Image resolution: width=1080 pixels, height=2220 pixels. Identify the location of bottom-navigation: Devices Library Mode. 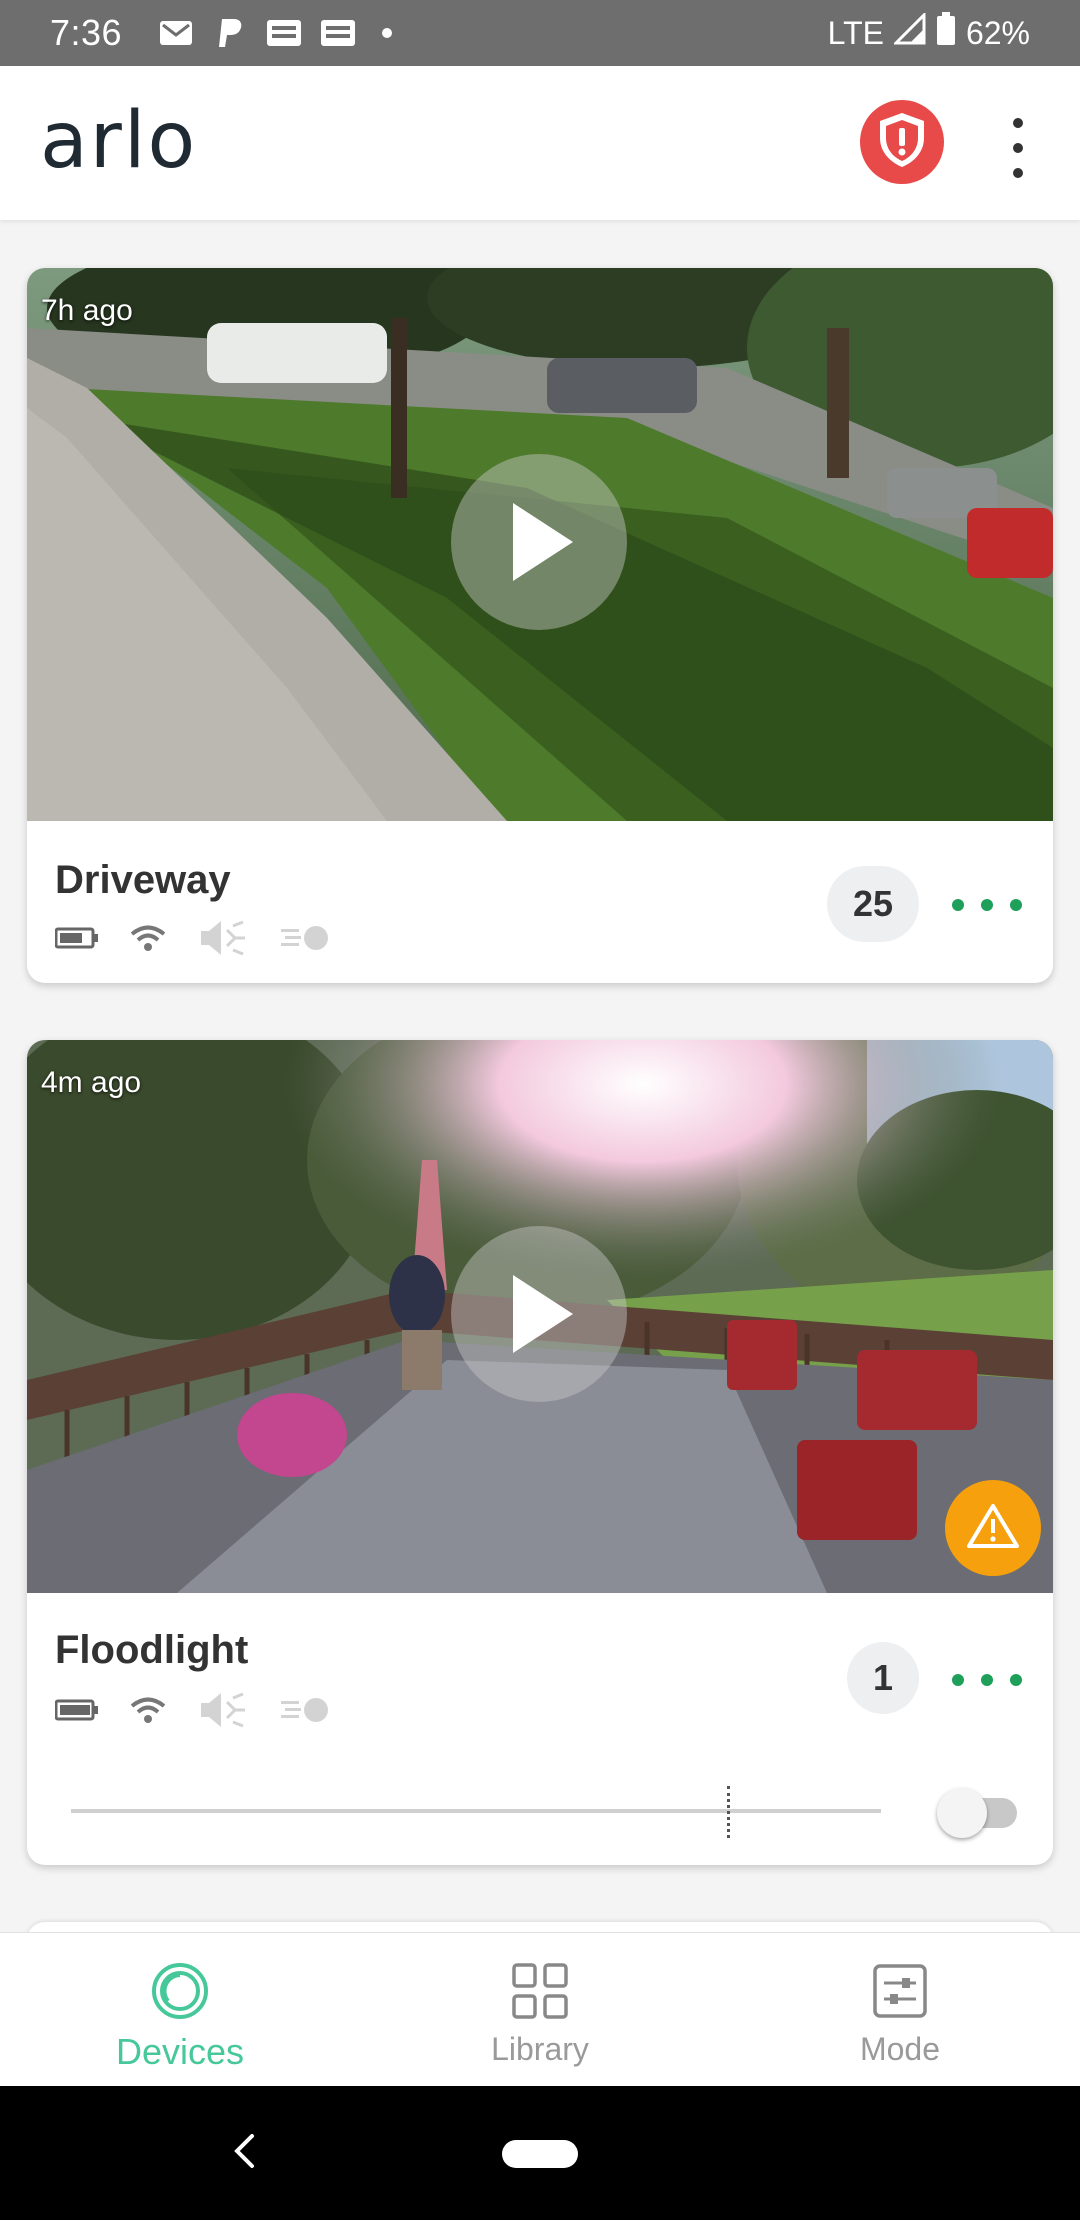
(540, 2009).